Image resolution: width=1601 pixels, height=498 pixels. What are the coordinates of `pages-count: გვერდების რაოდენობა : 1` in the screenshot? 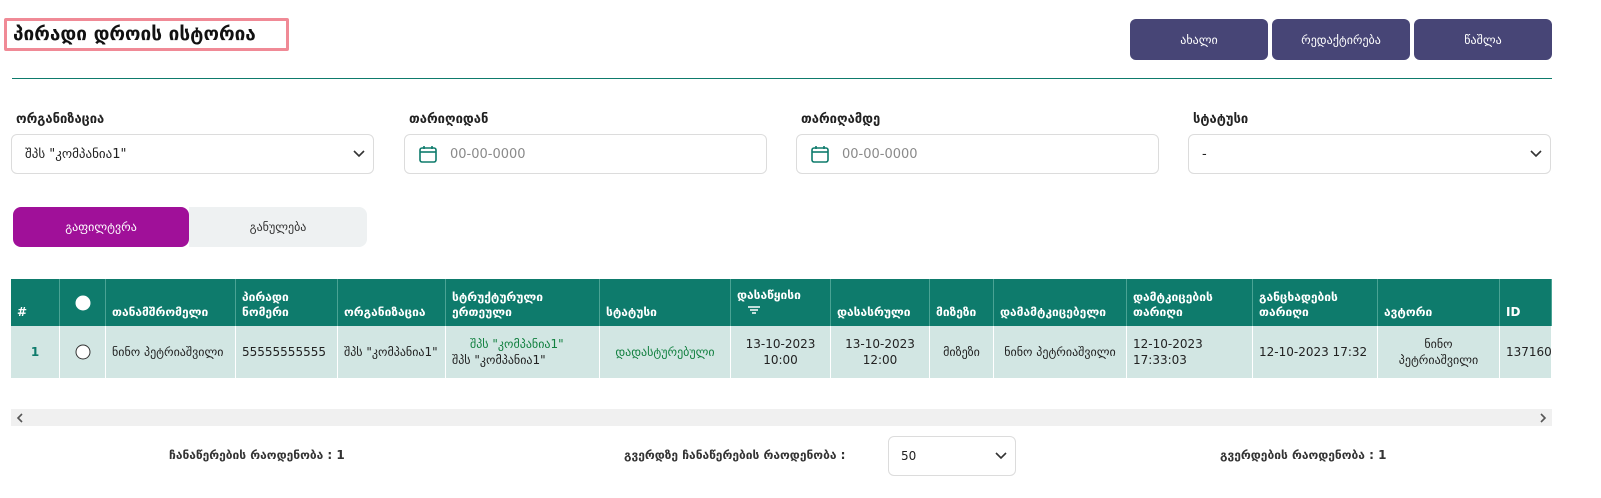 It's located at (1303, 455).